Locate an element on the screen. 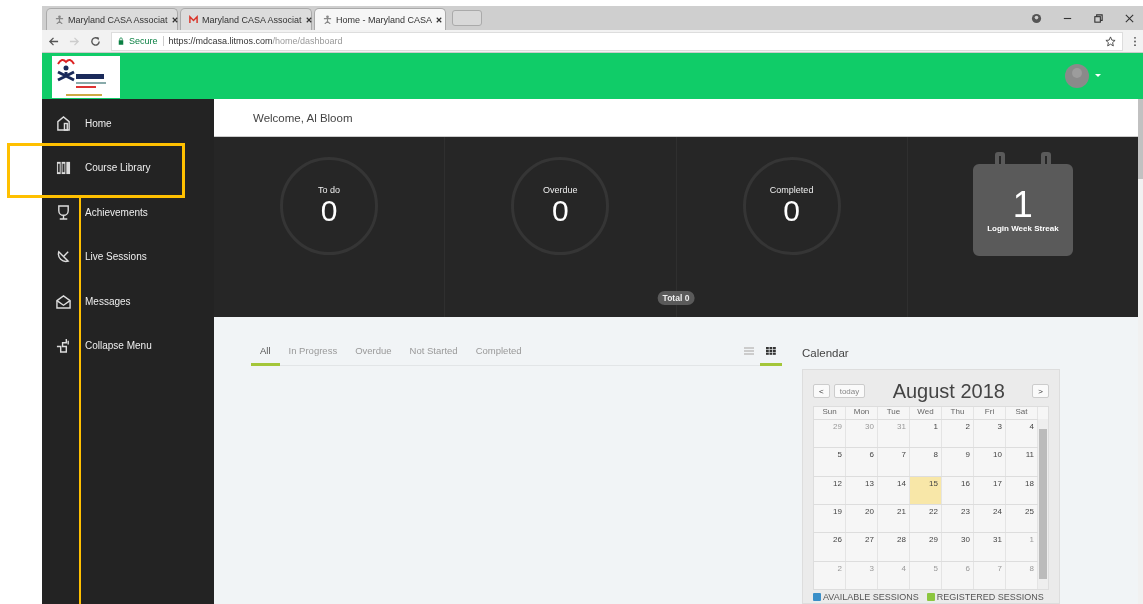 This screenshot has width=1143, height=604. day-cell: 12 is located at coordinates (830, 490).